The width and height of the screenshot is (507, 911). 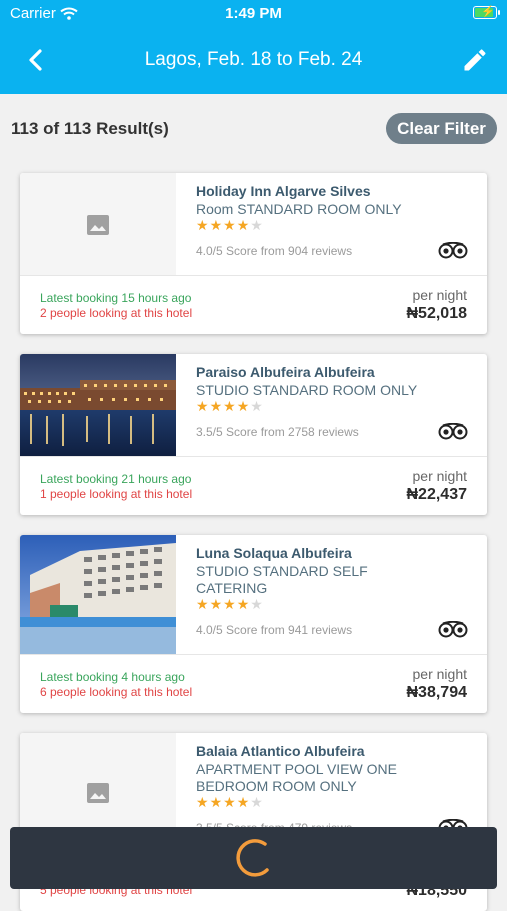 I want to click on latest-booking: Latest booking 21 hours ago, so click(x=116, y=479).